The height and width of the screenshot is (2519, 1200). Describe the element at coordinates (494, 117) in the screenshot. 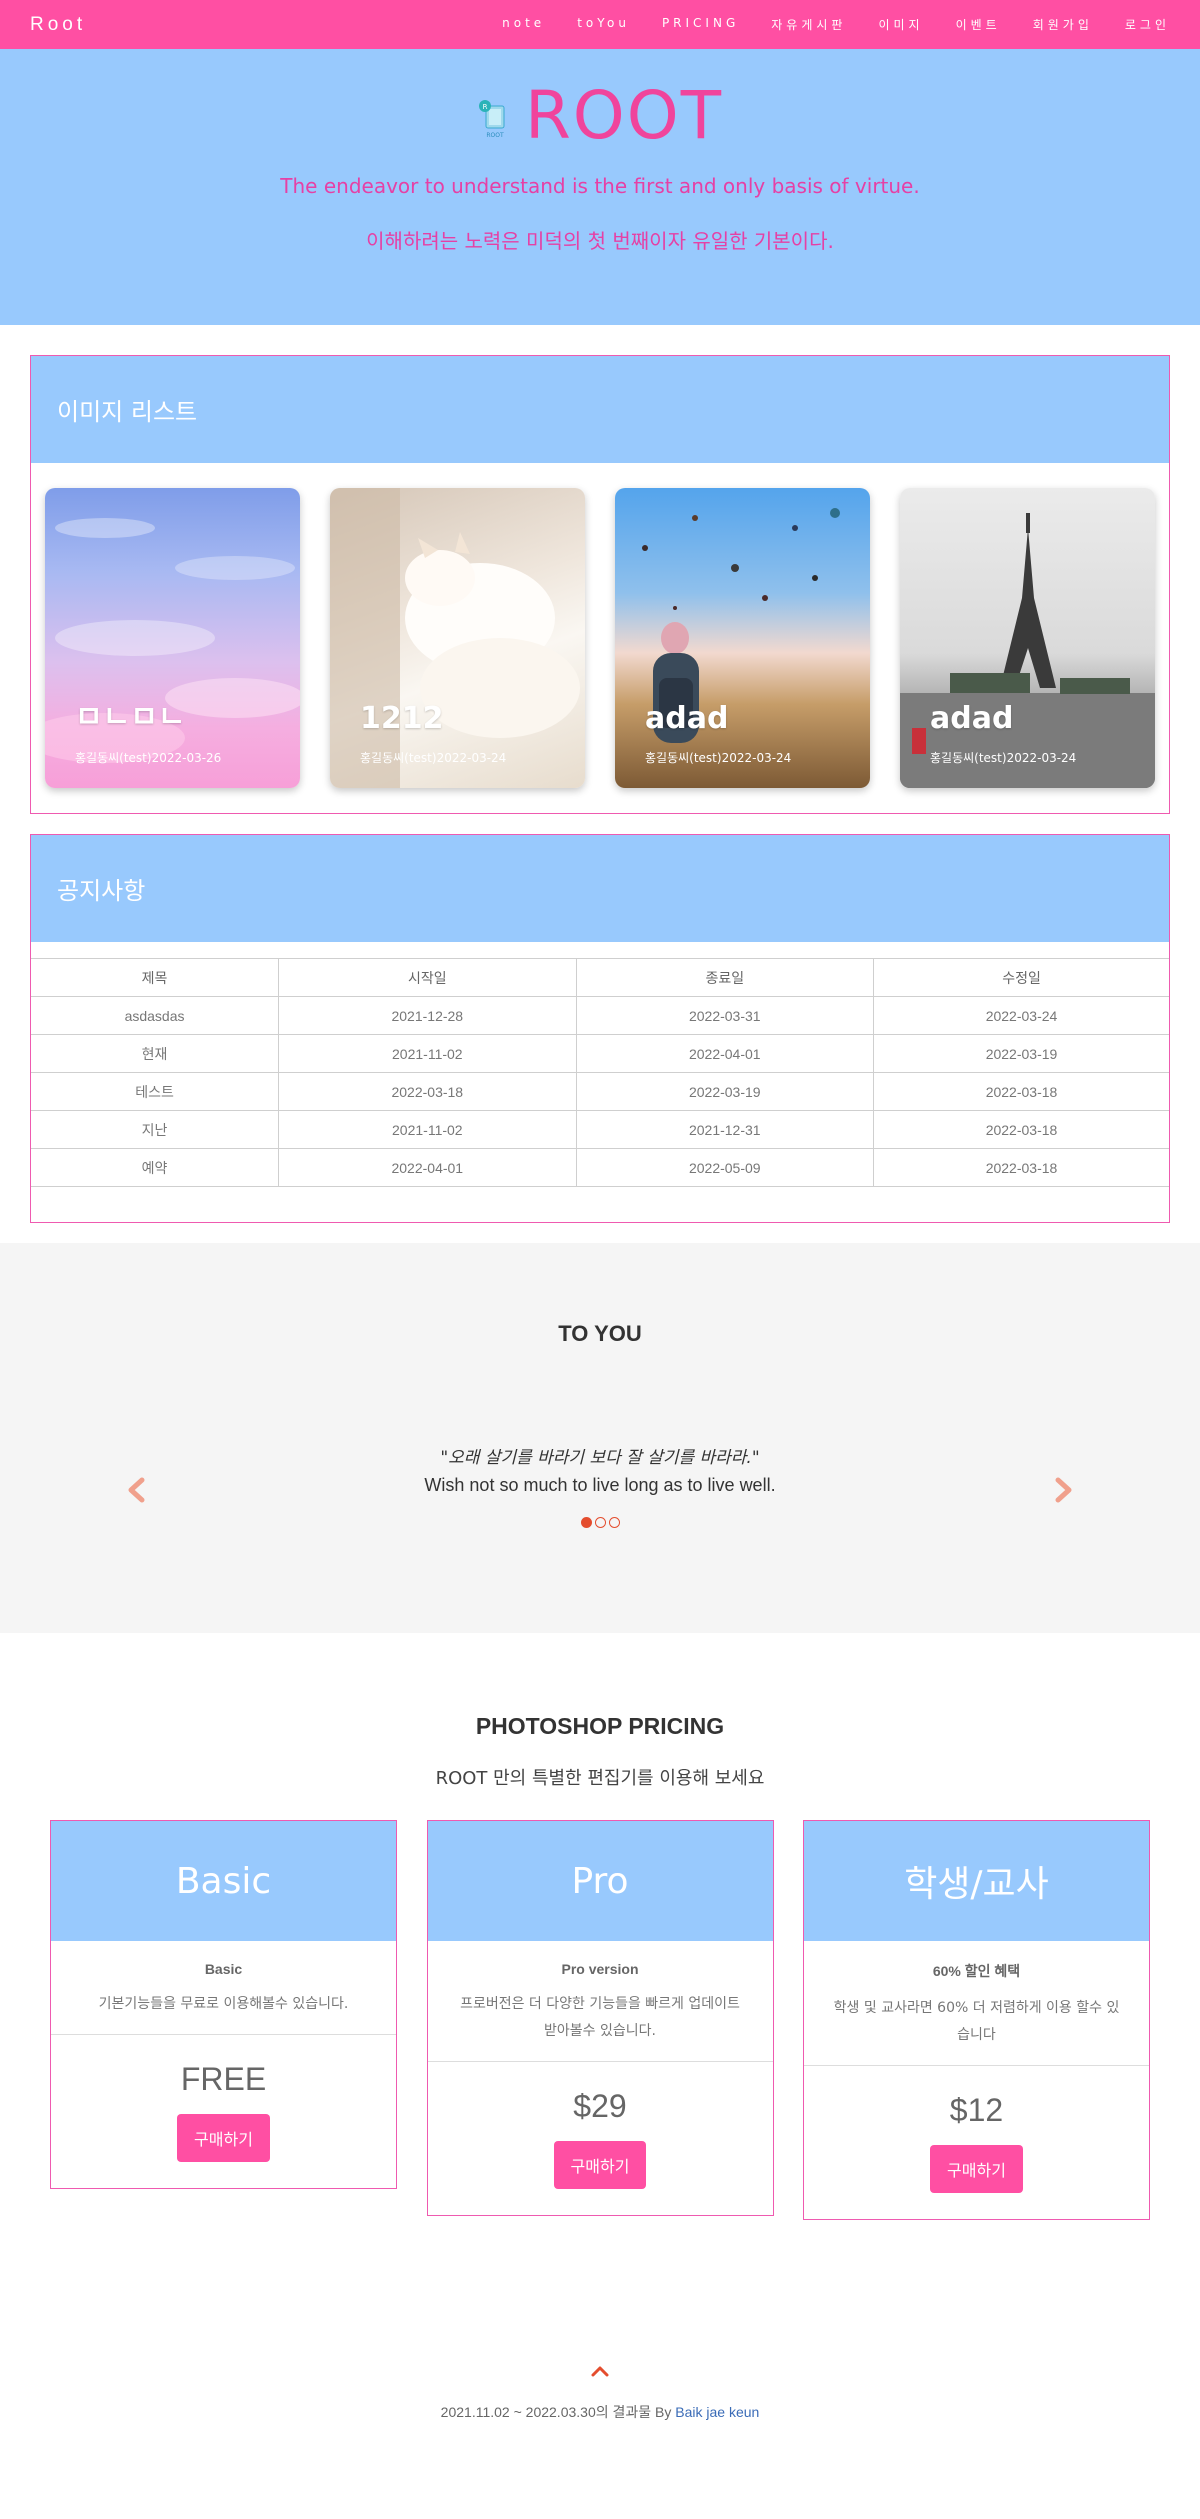

I see `root-logo-icon: R ROOT` at that location.